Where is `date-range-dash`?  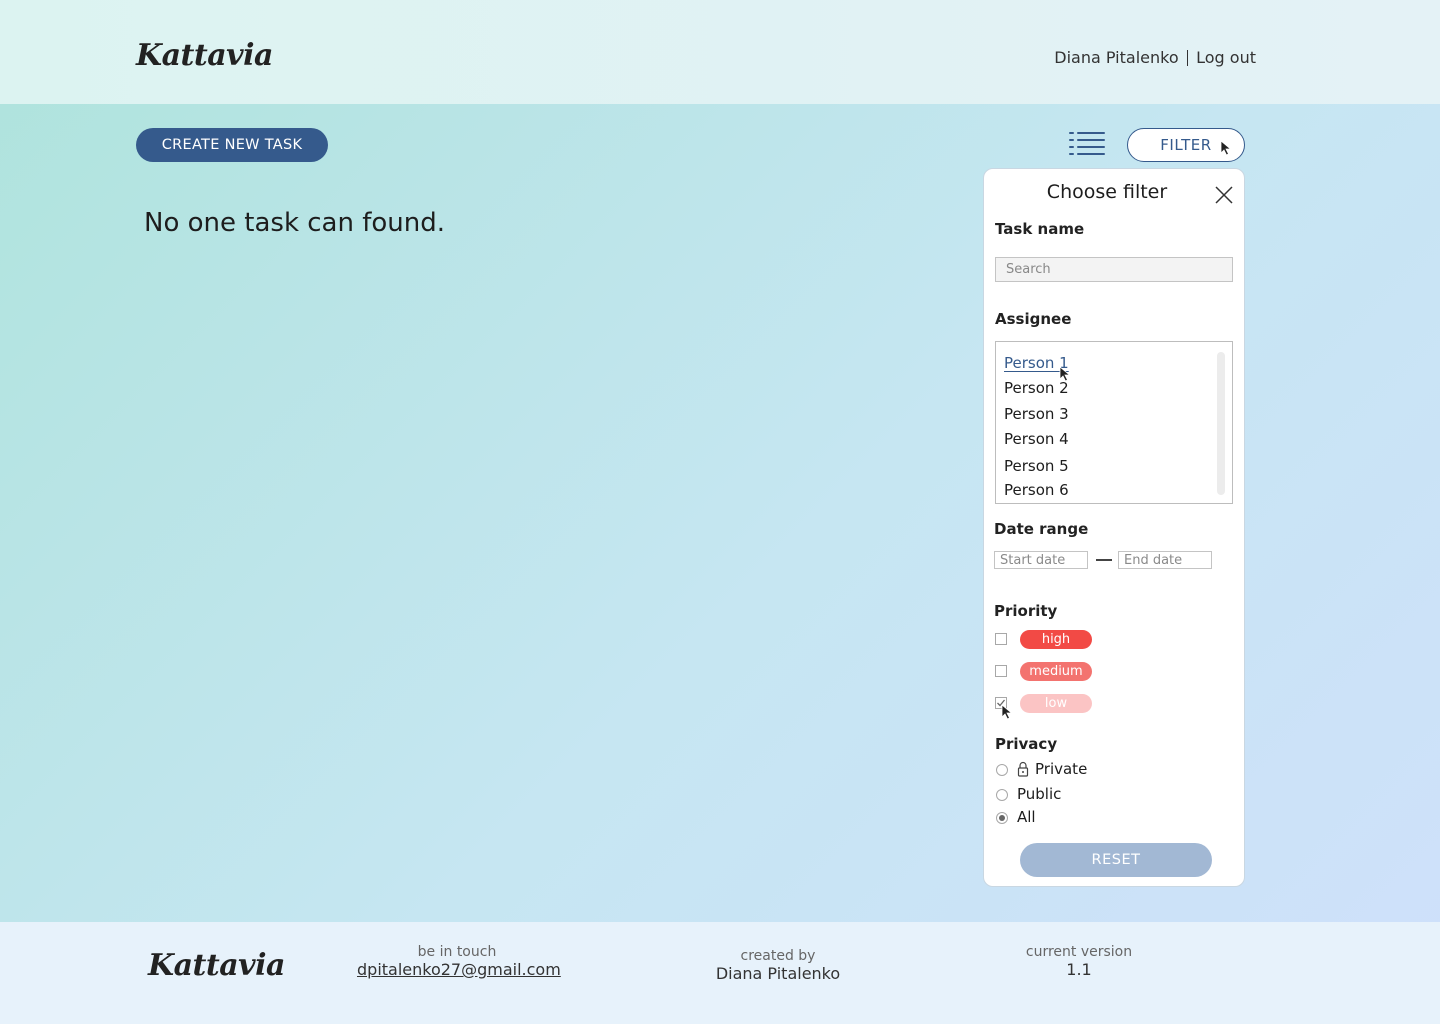 date-range-dash is located at coordinates (1104, 560).